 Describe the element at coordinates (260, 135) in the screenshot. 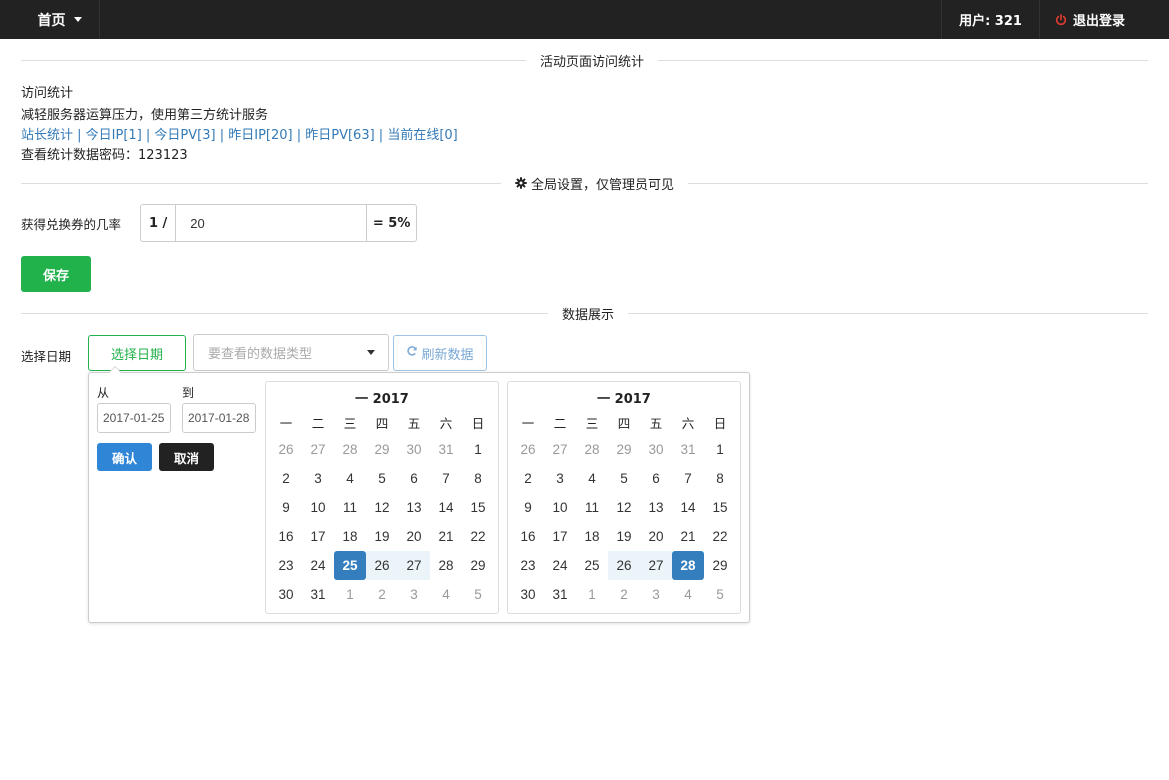

I see `stats-link: 昨日IP[20]` at that location.